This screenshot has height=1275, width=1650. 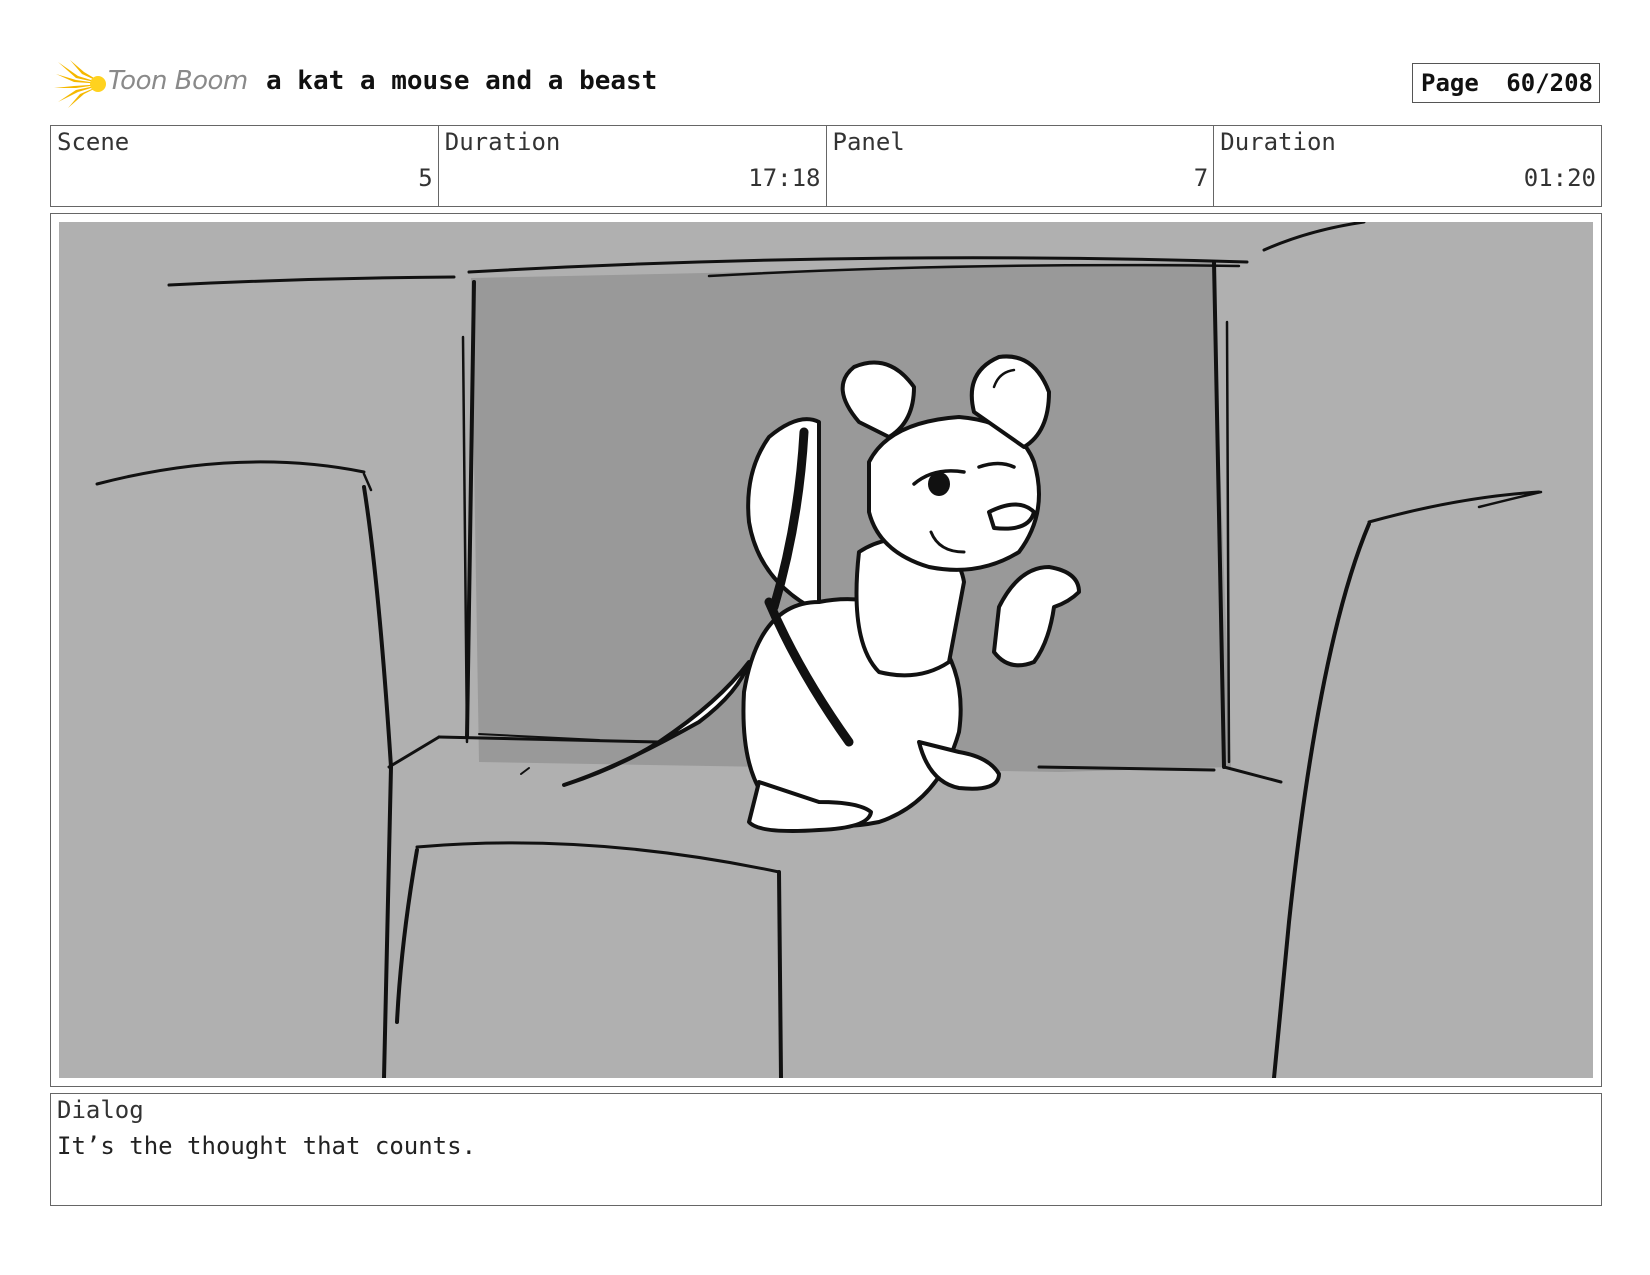 I want to click on page-label: Page, so click(x=1450, y=83).